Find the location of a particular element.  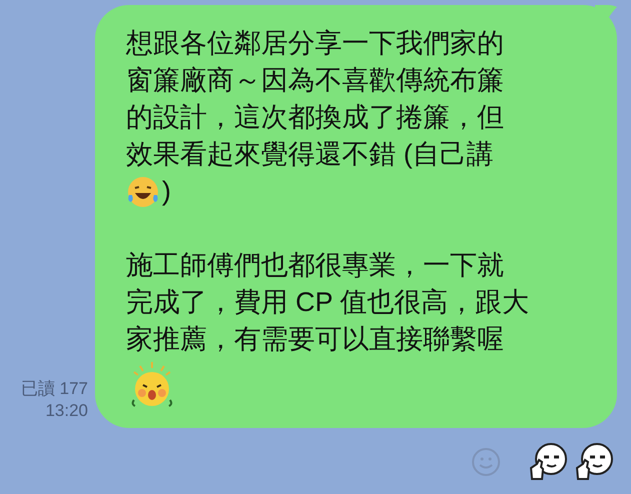

message-time: 13:20 is located at coordinates (66, 411).